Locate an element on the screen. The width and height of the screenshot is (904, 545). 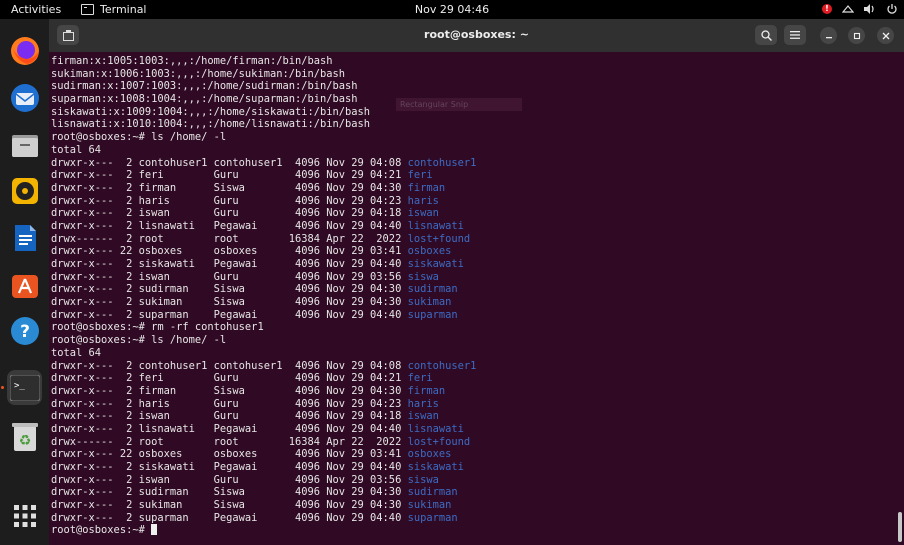
dock: ? >_ ♻ is located at coordinates (24, 282).